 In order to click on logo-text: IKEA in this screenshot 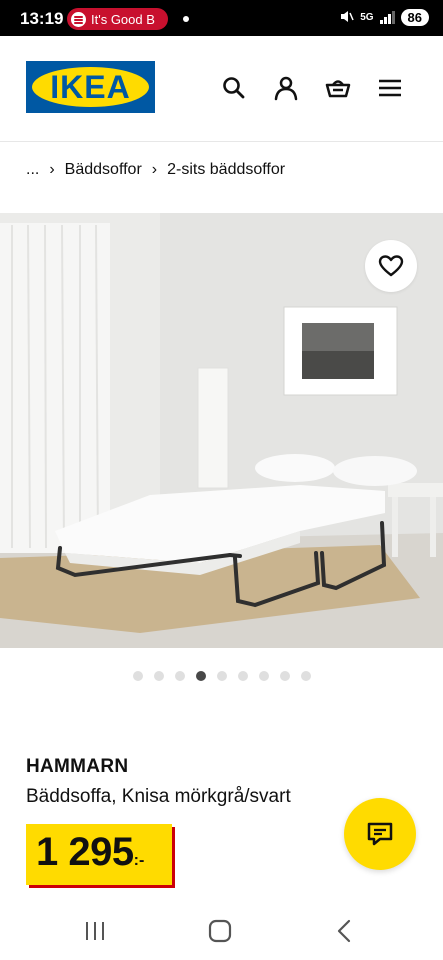, I will do `click(90, 87)`.